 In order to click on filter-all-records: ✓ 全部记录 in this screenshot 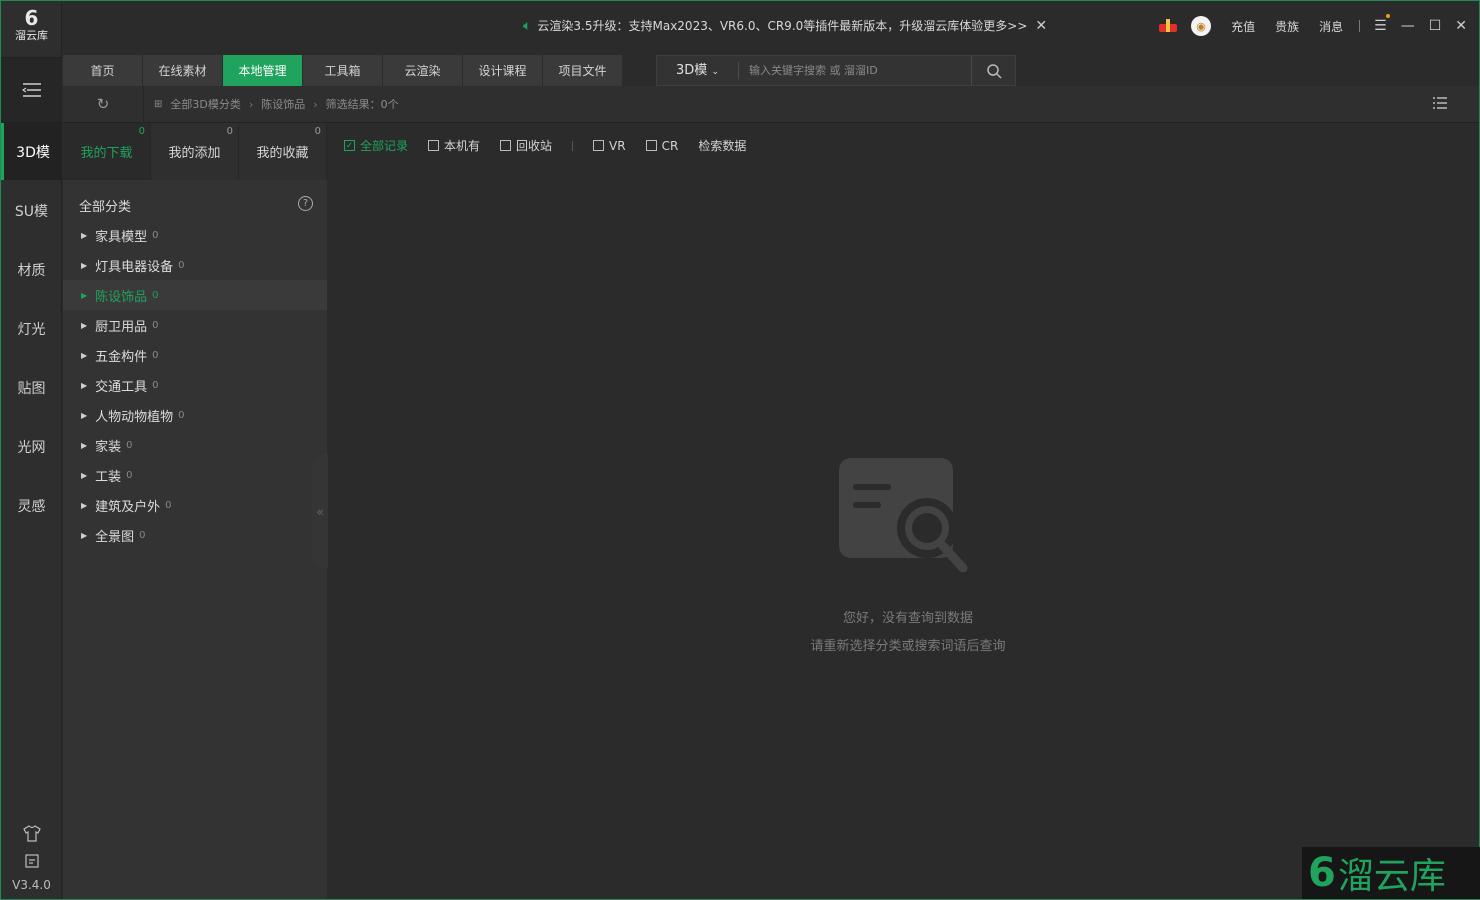, I will do `click(376, 145)`.